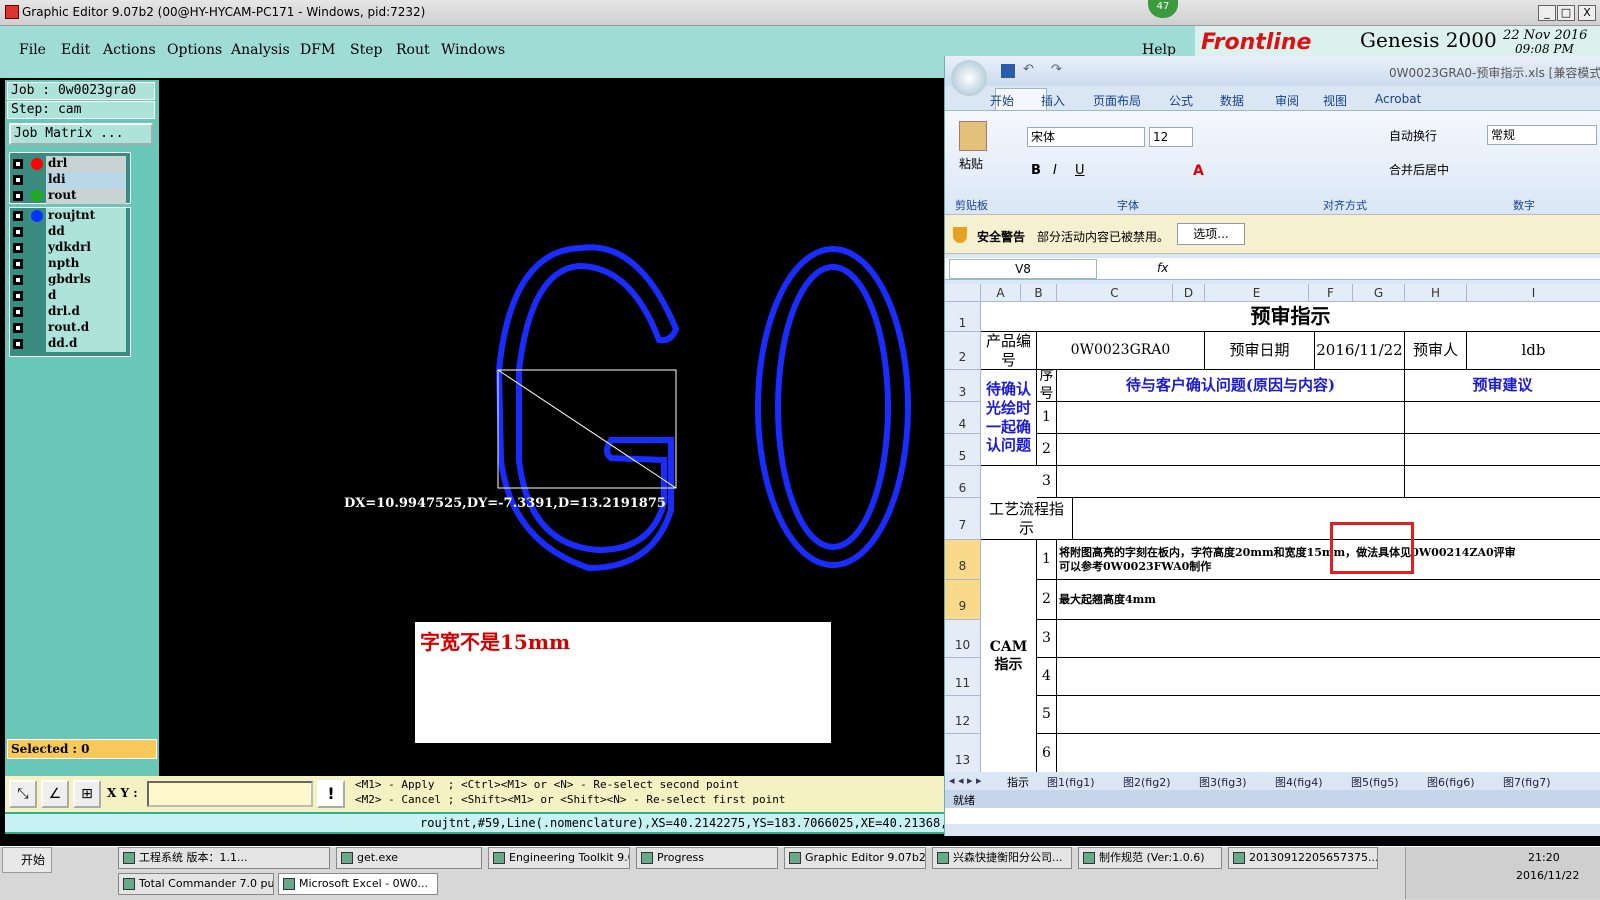  Describe the element at coordinates (1360, 351) in the screenshot. I see `date-value: 2016/11/22` at that location.